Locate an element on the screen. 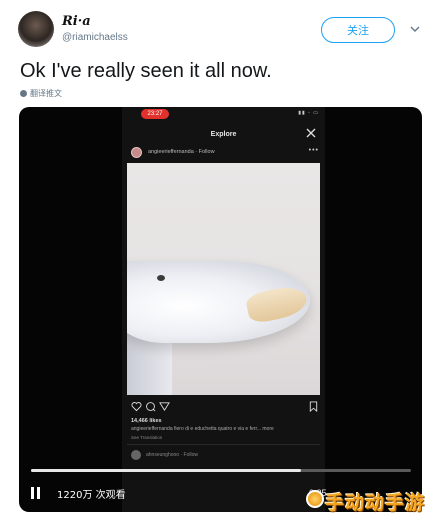 The image size is (433, 520). post-username: angieerieffernanda · Follow is located at coordinates (181, 152).